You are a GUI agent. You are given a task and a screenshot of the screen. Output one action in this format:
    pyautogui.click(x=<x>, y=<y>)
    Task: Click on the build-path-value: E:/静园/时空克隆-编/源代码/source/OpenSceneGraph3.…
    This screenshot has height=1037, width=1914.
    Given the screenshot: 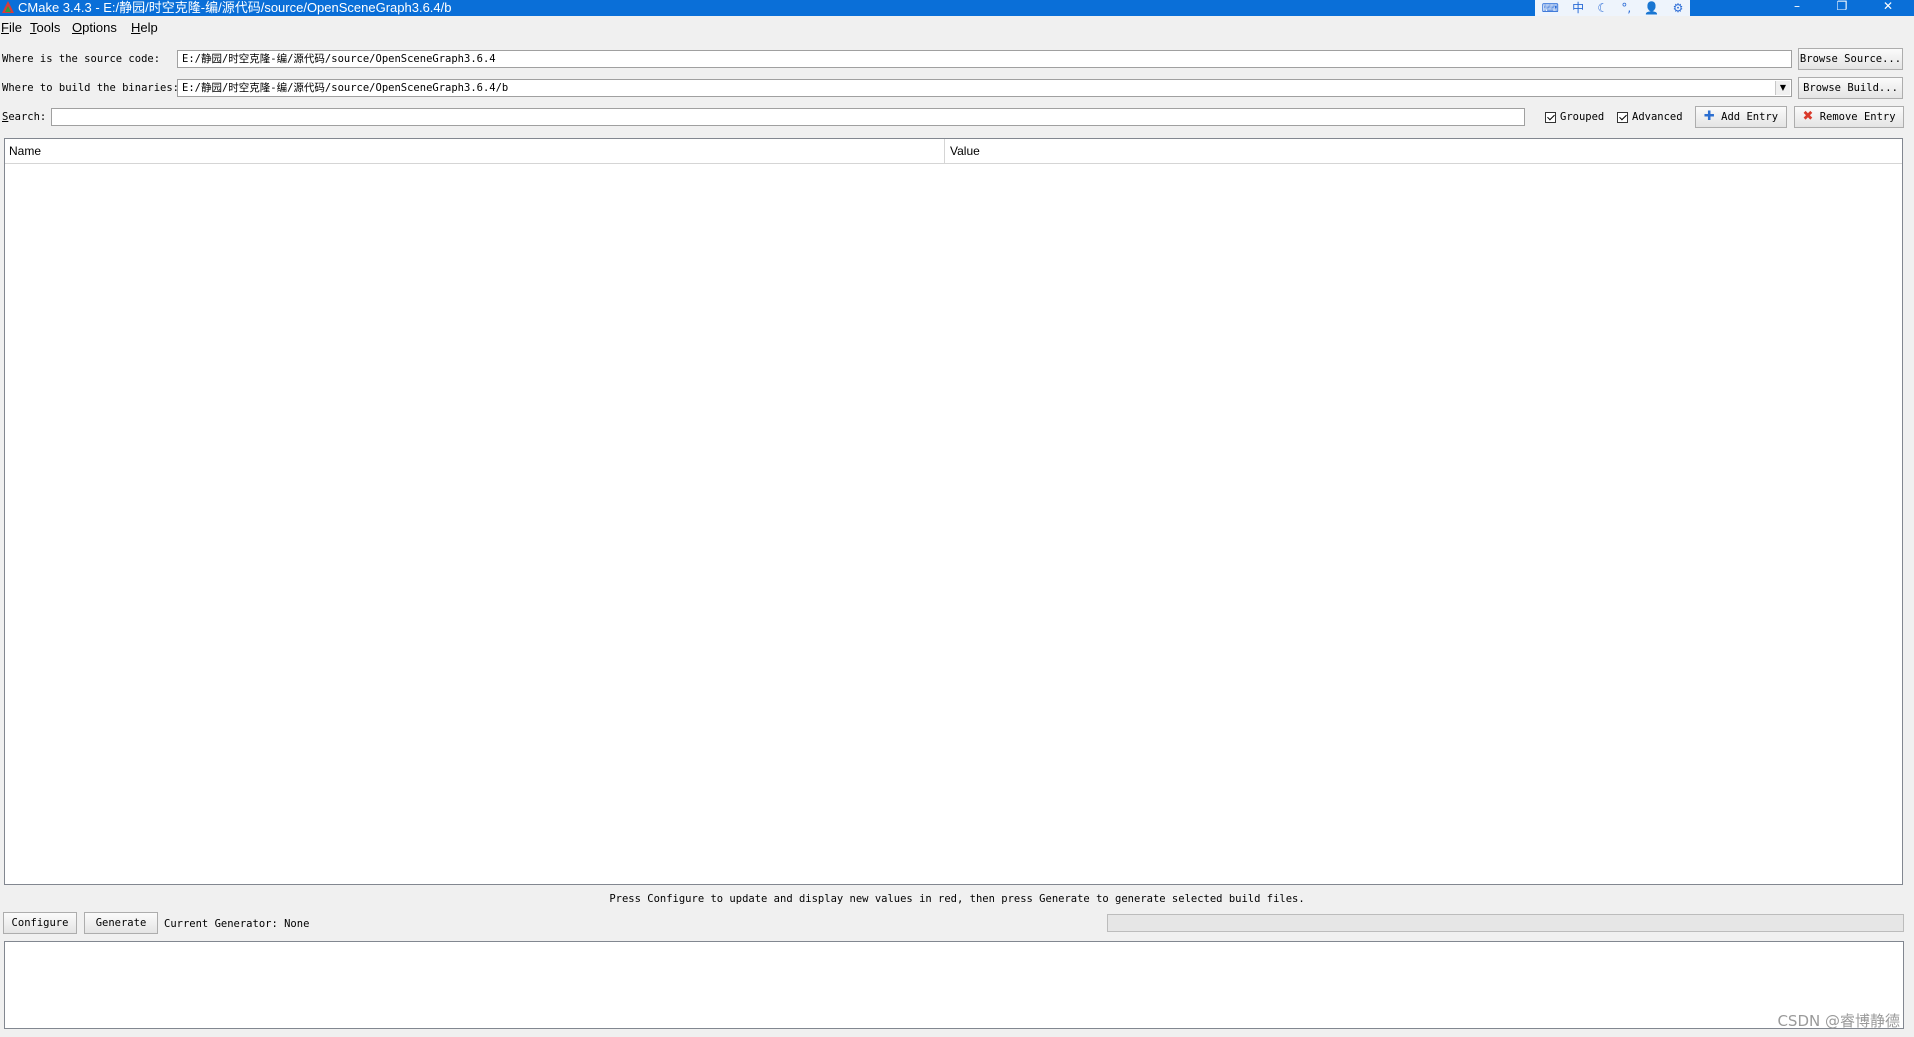 What is the action you would take?
    pyautogui.click(x=345, y=88)
    